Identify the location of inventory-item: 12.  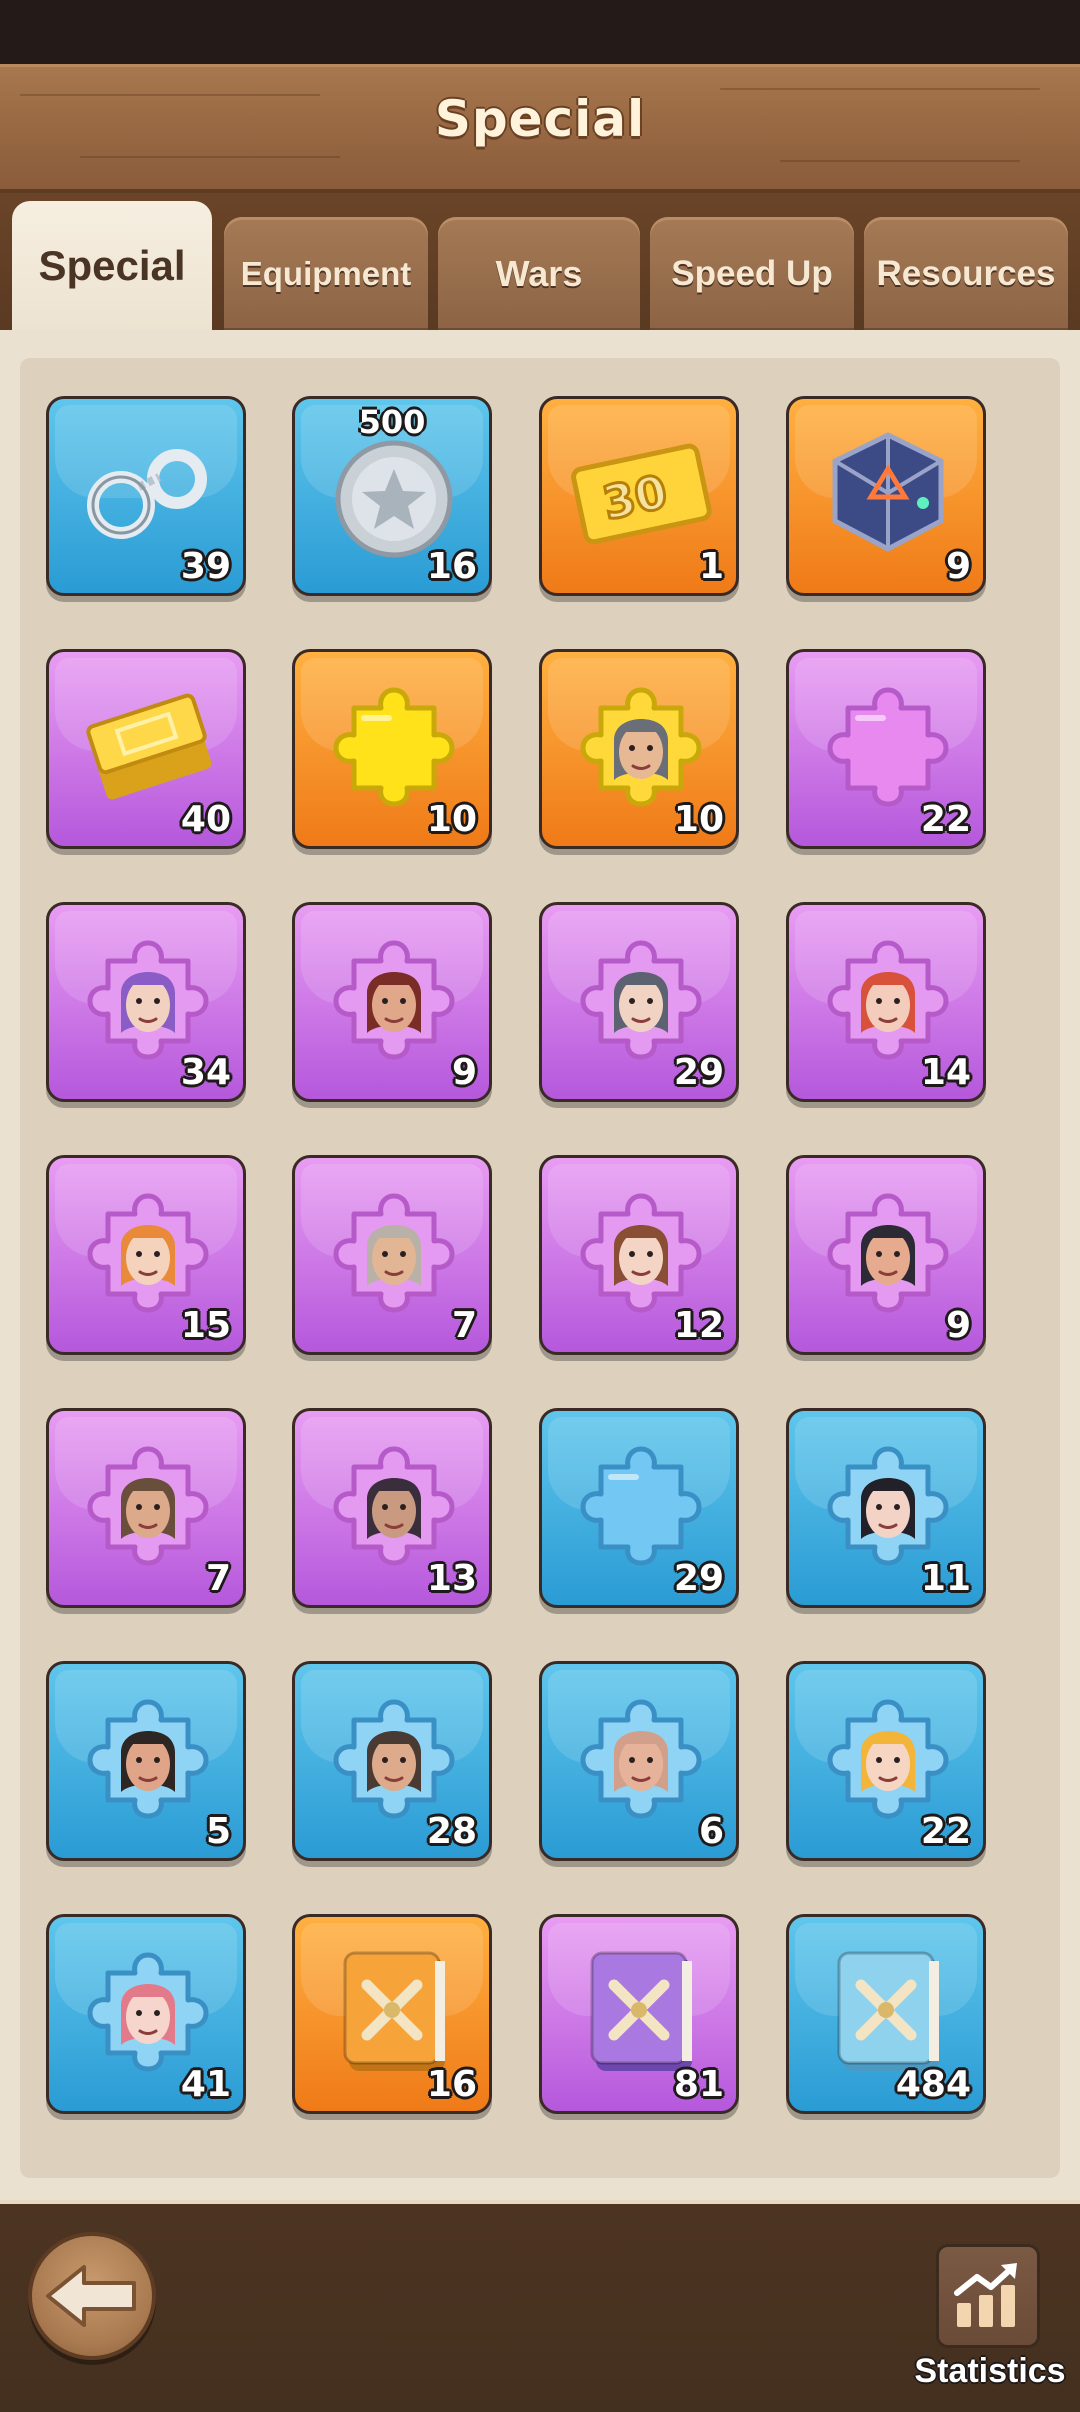
(639, 1255).